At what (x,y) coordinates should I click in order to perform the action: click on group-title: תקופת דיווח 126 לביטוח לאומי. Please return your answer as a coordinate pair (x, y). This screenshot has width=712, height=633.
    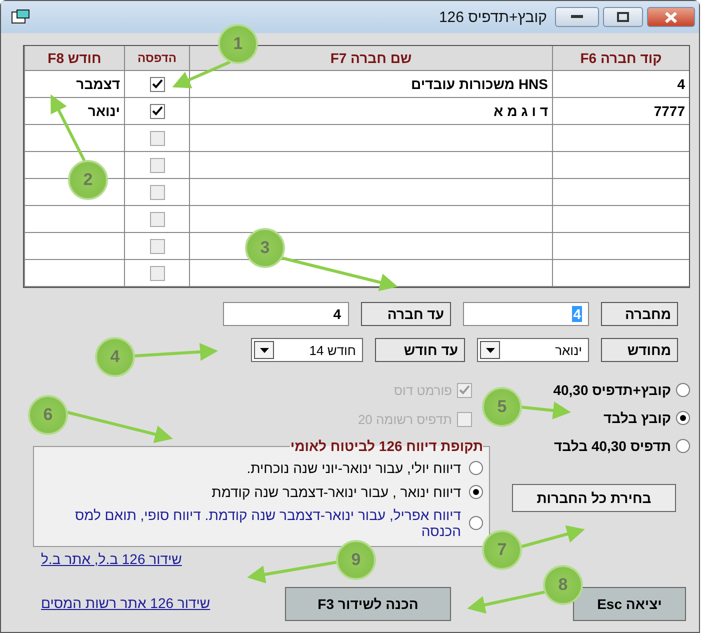
    Looking at the image, I should click on (386, 446).